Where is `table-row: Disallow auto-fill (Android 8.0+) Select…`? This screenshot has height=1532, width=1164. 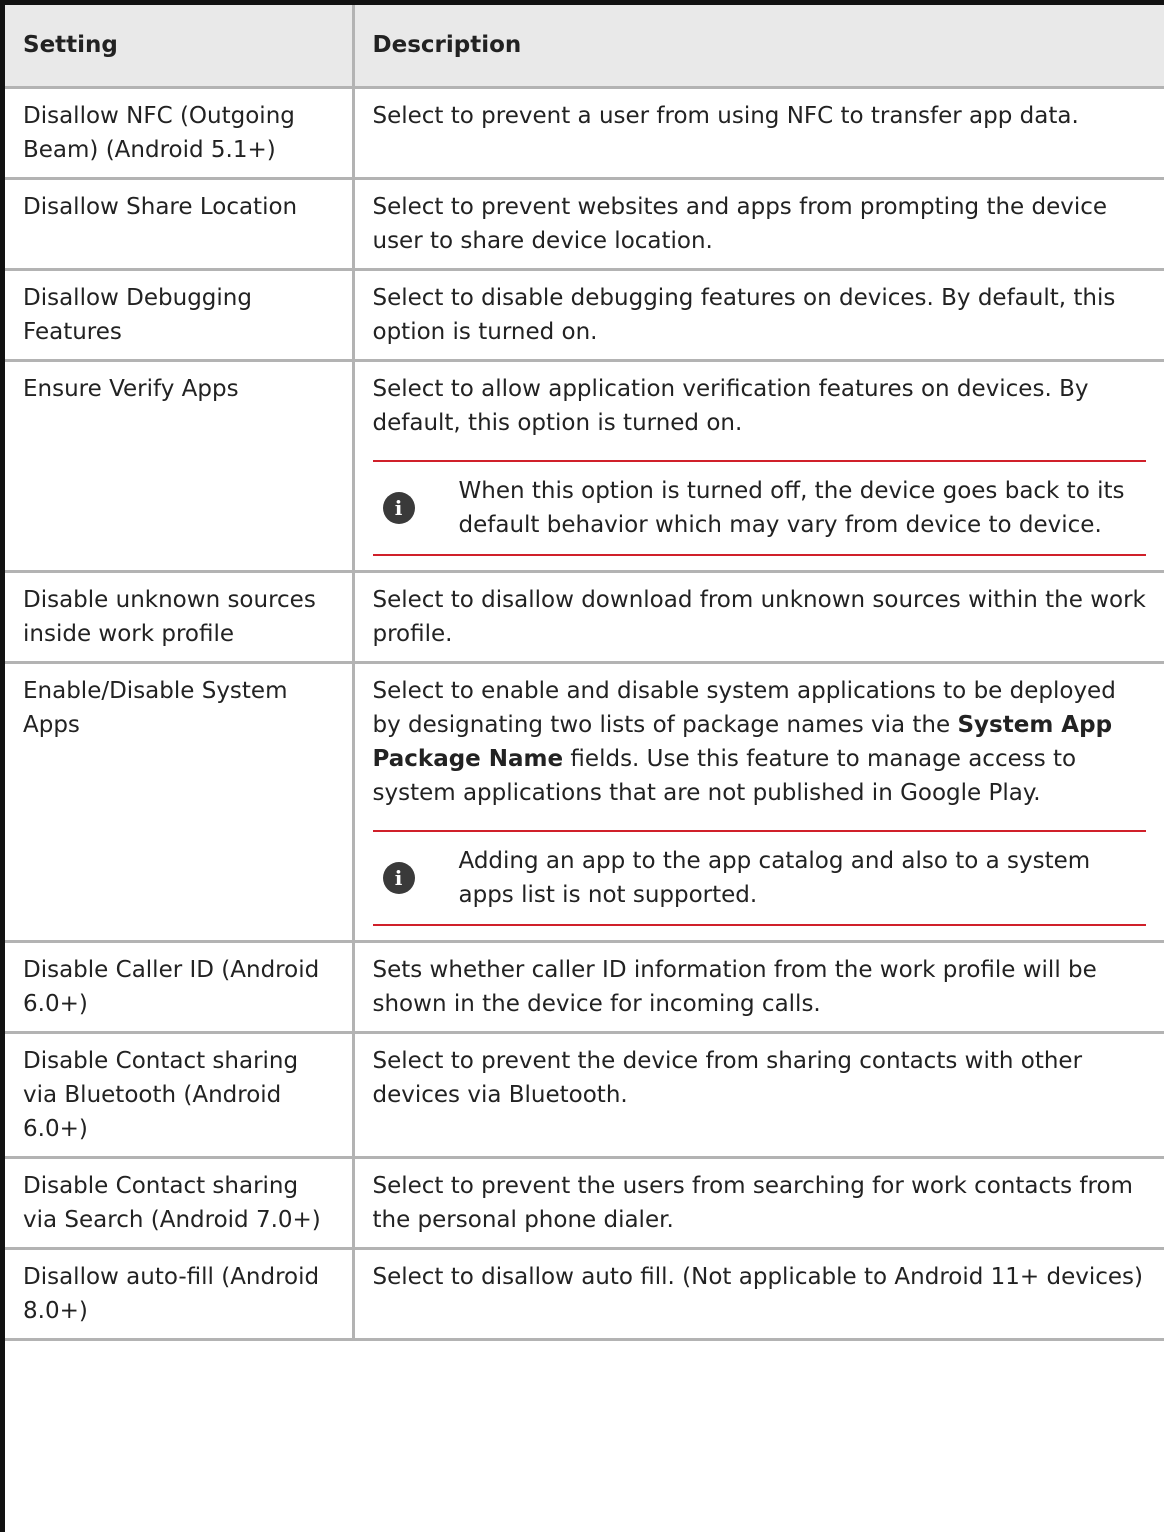 table-row: Disallow auto-fill (Android 8.0+) Select… is located at coordinates (584, 1294).